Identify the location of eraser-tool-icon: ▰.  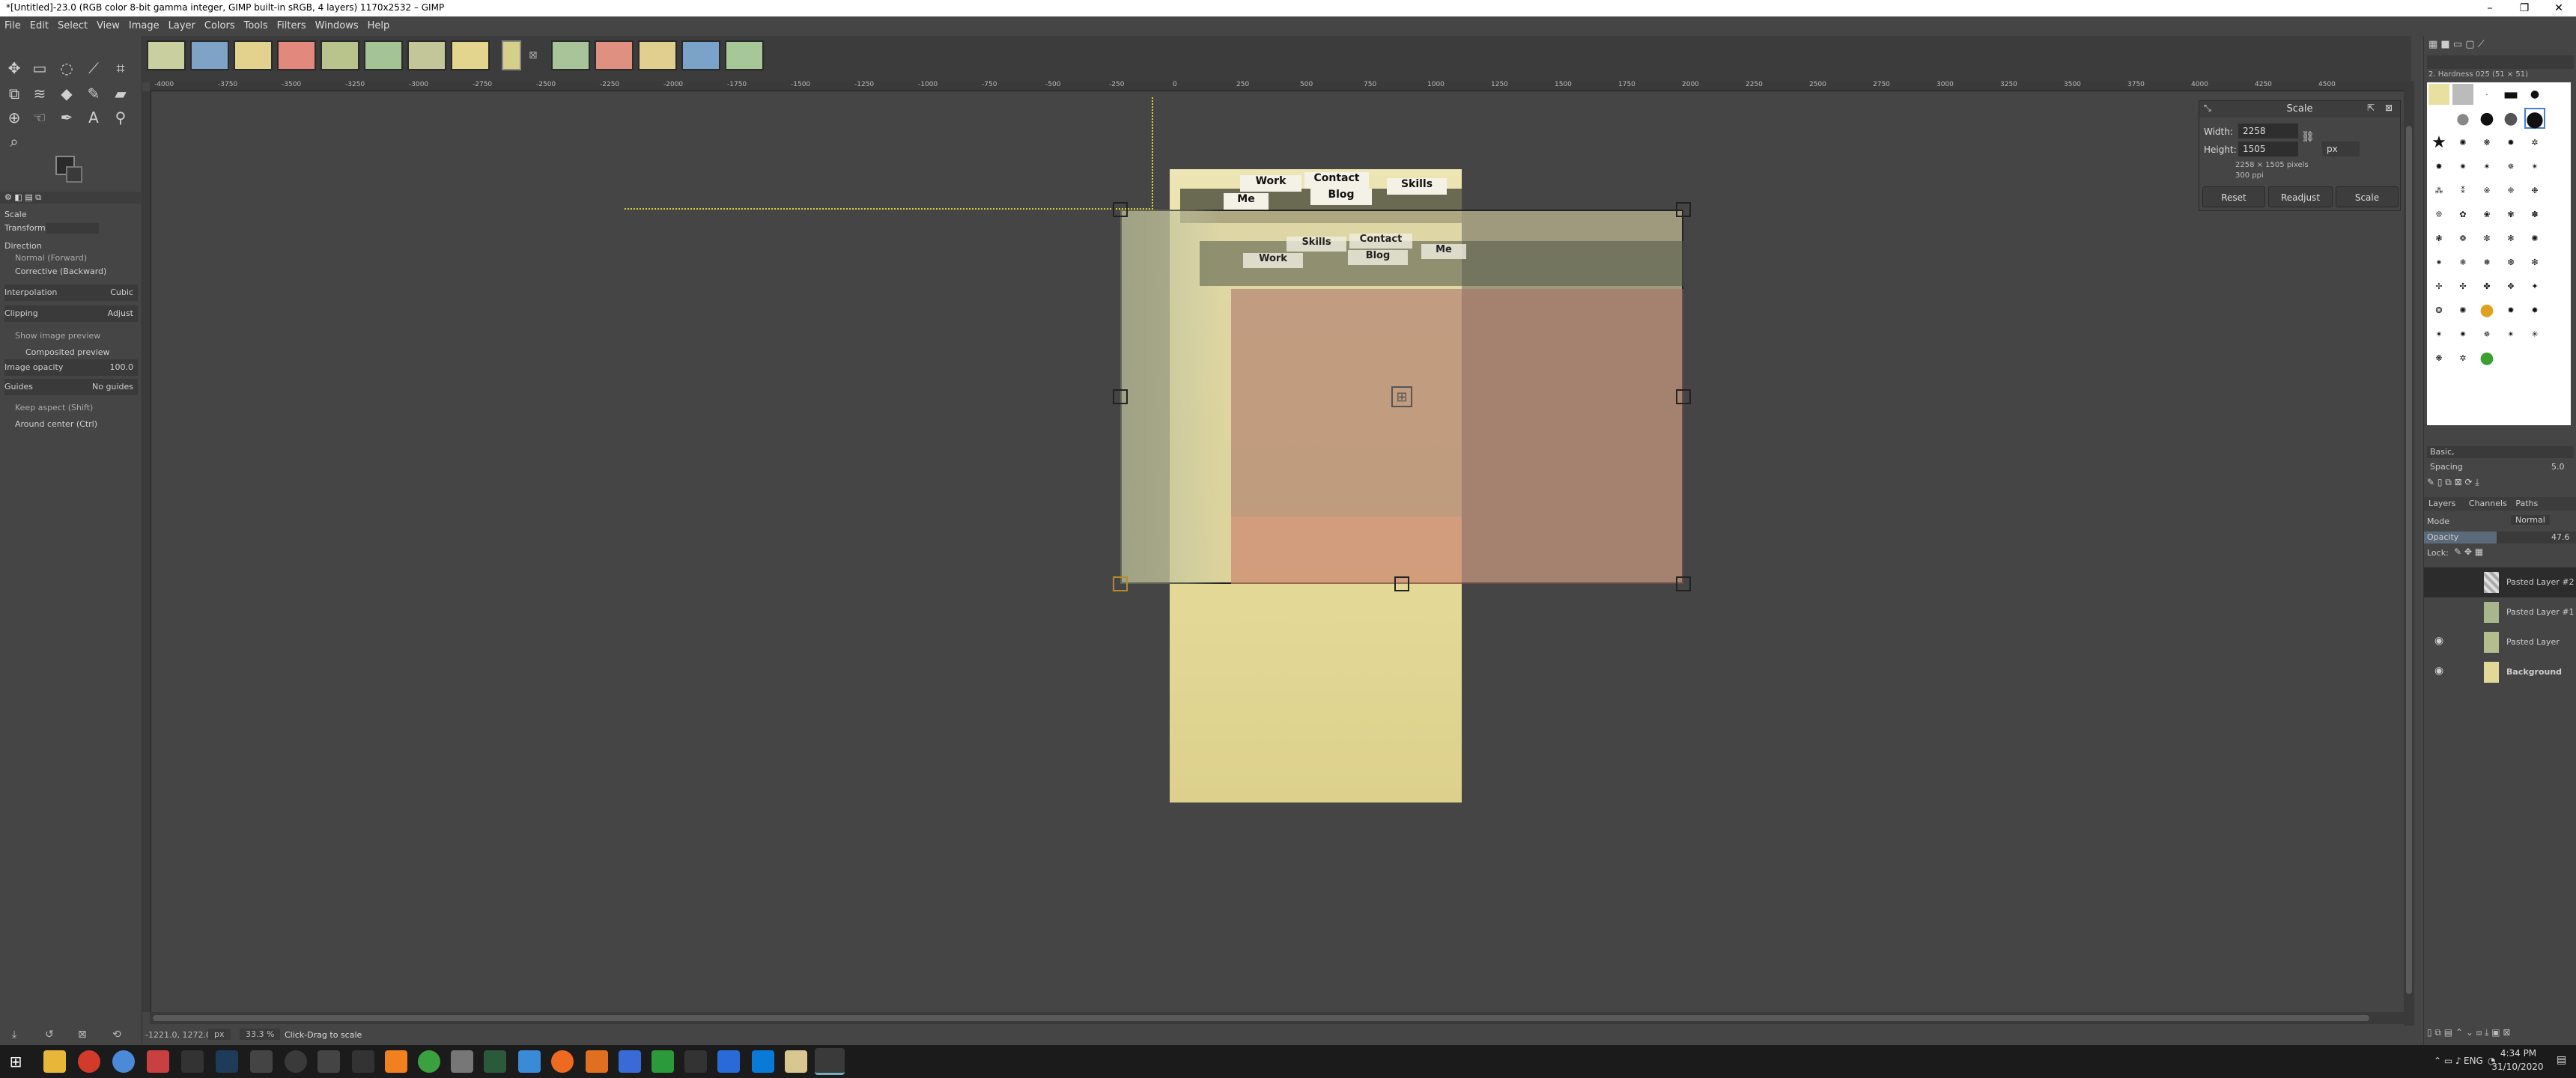
(120, 93).